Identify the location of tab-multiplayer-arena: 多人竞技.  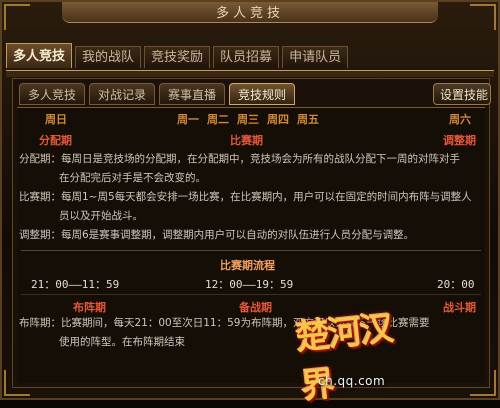
(39, 55).